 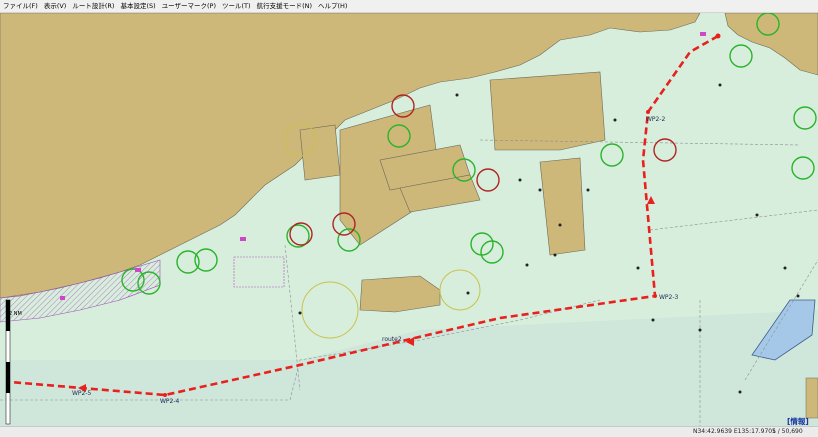 What do you see at coordinates (137, 6) in the screenshot?
I see `menu-basic-settings: 基本設定(S)` at bounding box center [137, 6].